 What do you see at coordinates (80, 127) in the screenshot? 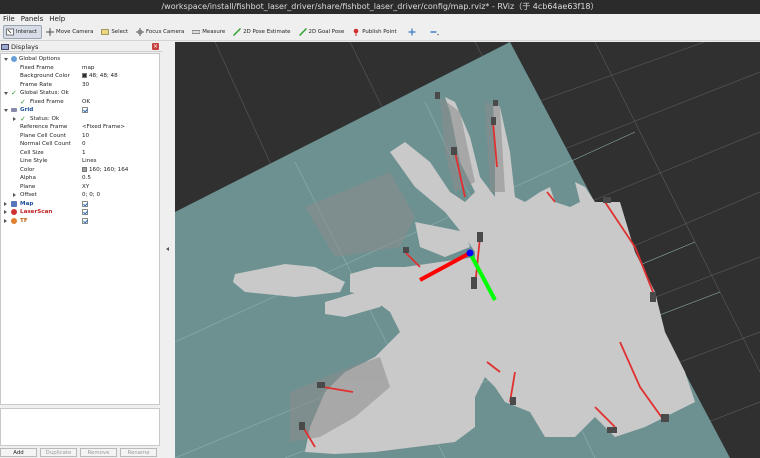
I see `tree-row-reference-frame: Reference Frame <Fixed Frame>` at bounding box center [80, 127].